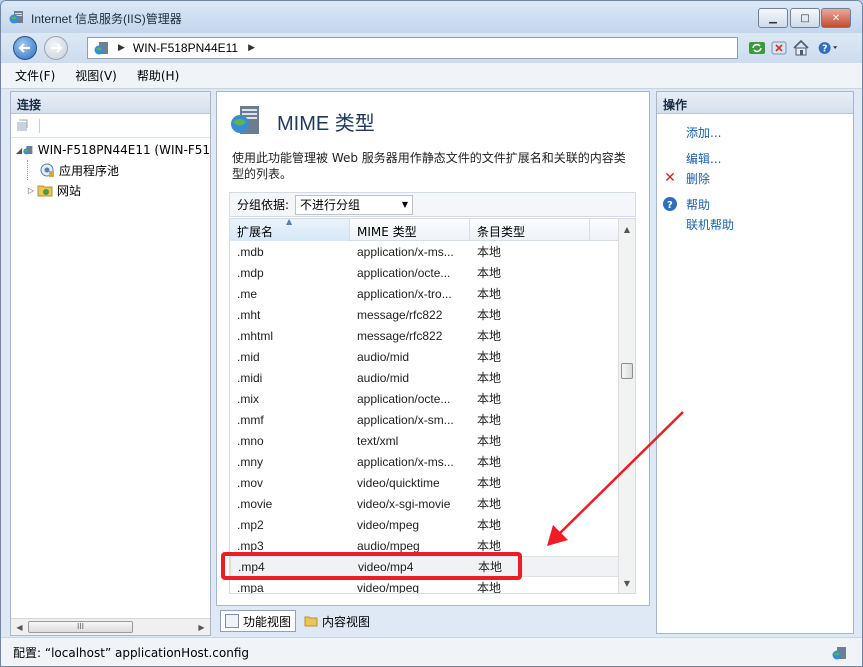 This screenshot has height=667, width=863. Describe the element at coordinates (250, 251) in the screenshot. I see `cell-extension: .mdb` at that location.